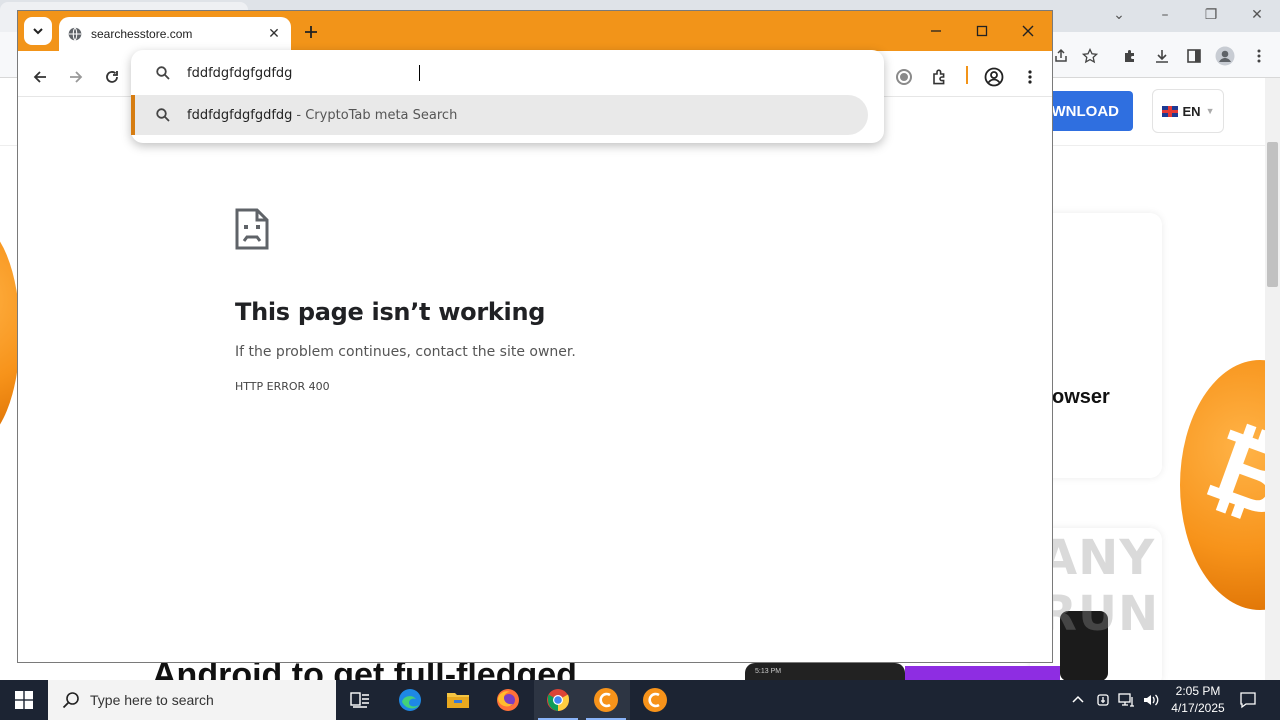 The height and width of the screenshot is (720, 1280). I want to click on minimize-icon, so click(936, 31).